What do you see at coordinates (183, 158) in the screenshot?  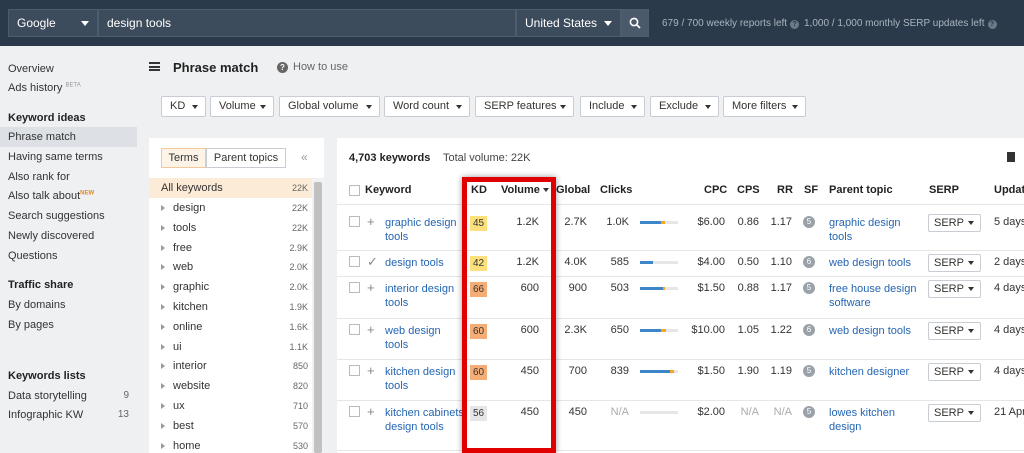 I see `tab-terms: Terms` at bounding box center [183, 158].